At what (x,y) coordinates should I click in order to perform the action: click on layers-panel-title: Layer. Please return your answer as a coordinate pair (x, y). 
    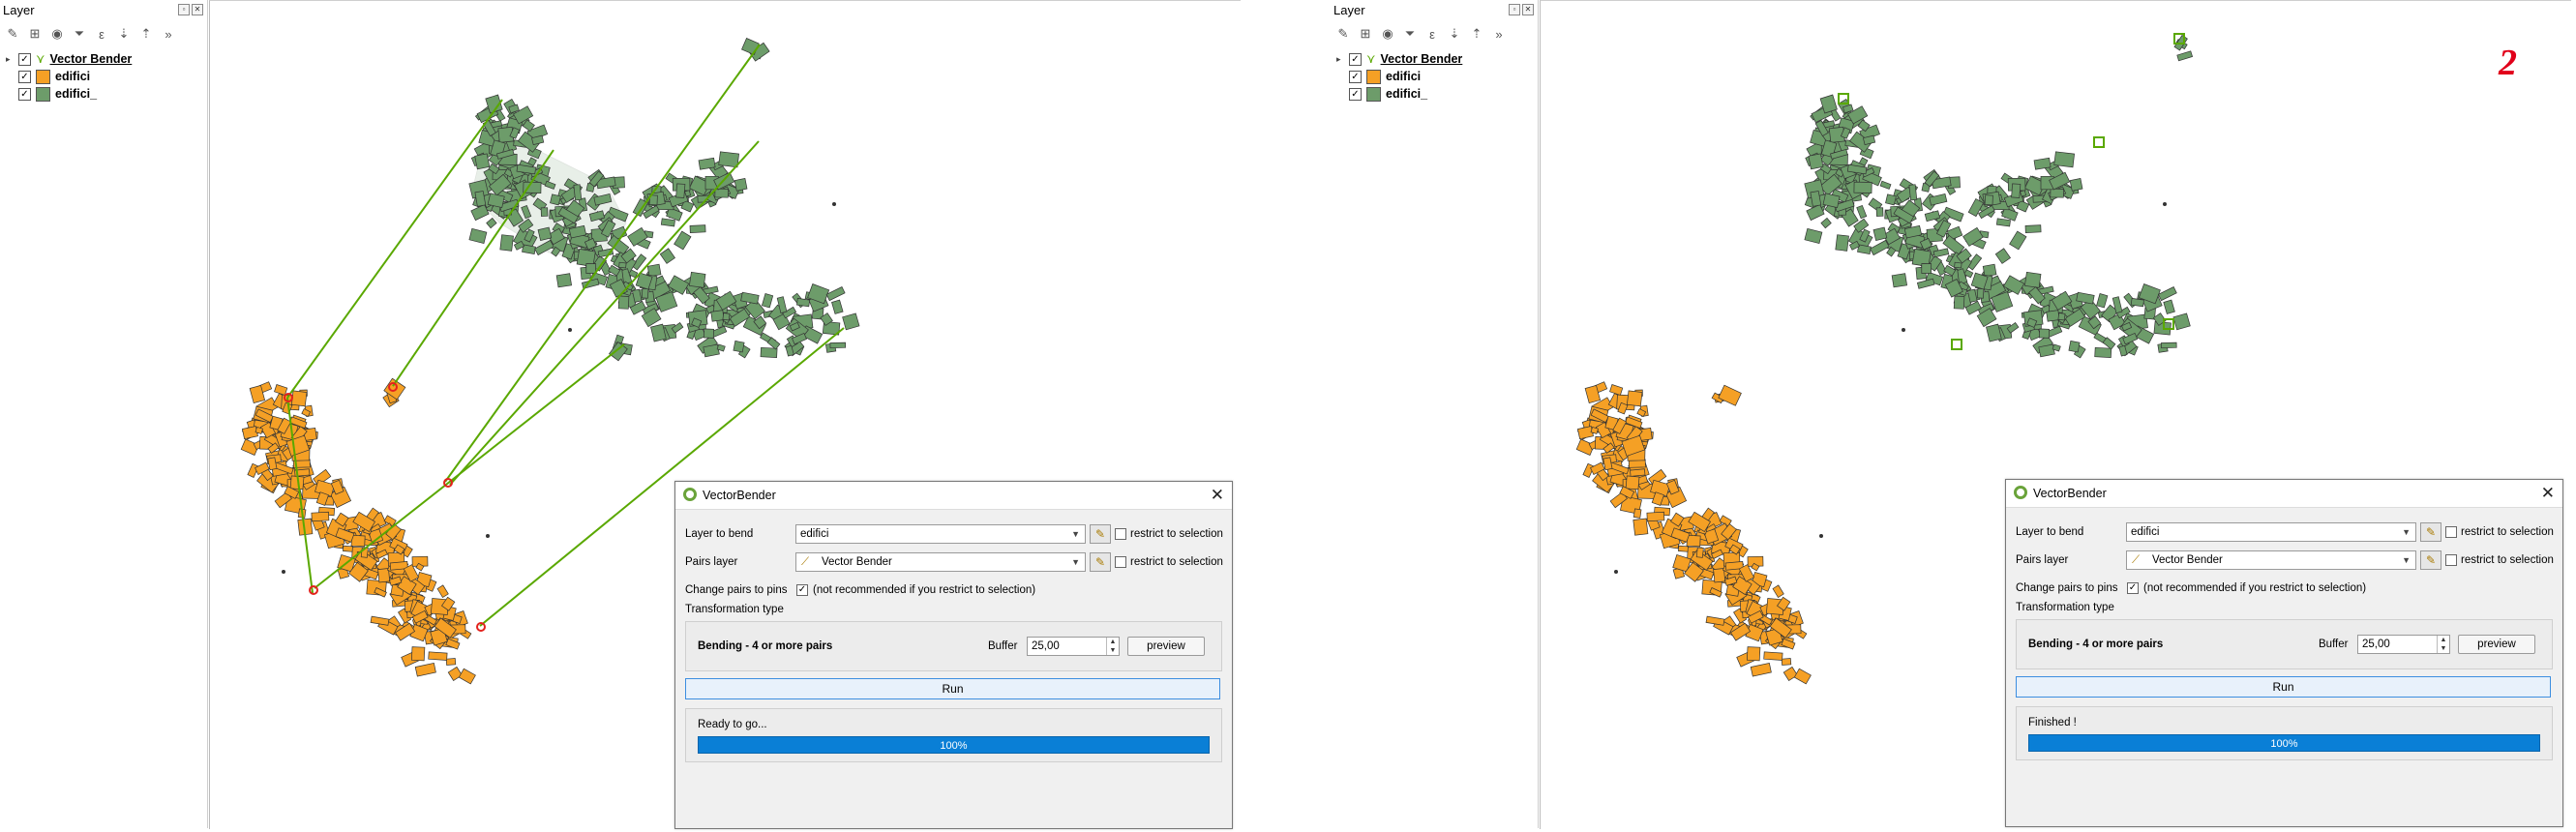
    Looking at the image, I should click on (1349, 10).